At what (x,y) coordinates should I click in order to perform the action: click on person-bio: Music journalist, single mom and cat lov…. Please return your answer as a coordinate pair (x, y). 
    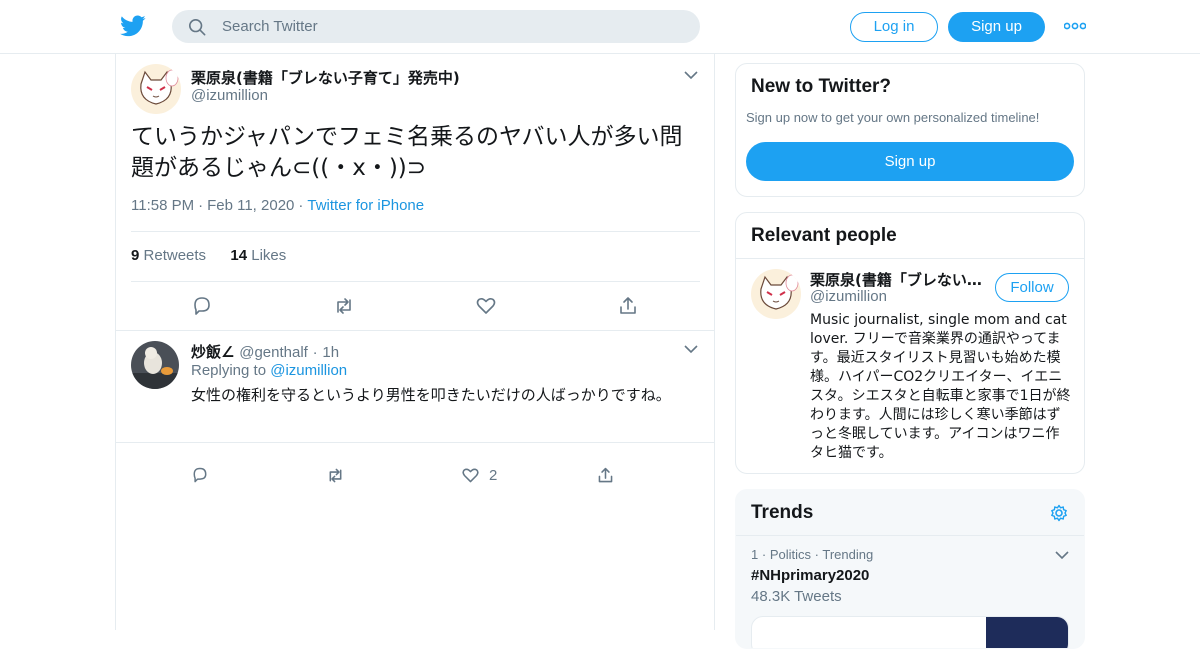
    Looking at the image, I should click on (940, 386).